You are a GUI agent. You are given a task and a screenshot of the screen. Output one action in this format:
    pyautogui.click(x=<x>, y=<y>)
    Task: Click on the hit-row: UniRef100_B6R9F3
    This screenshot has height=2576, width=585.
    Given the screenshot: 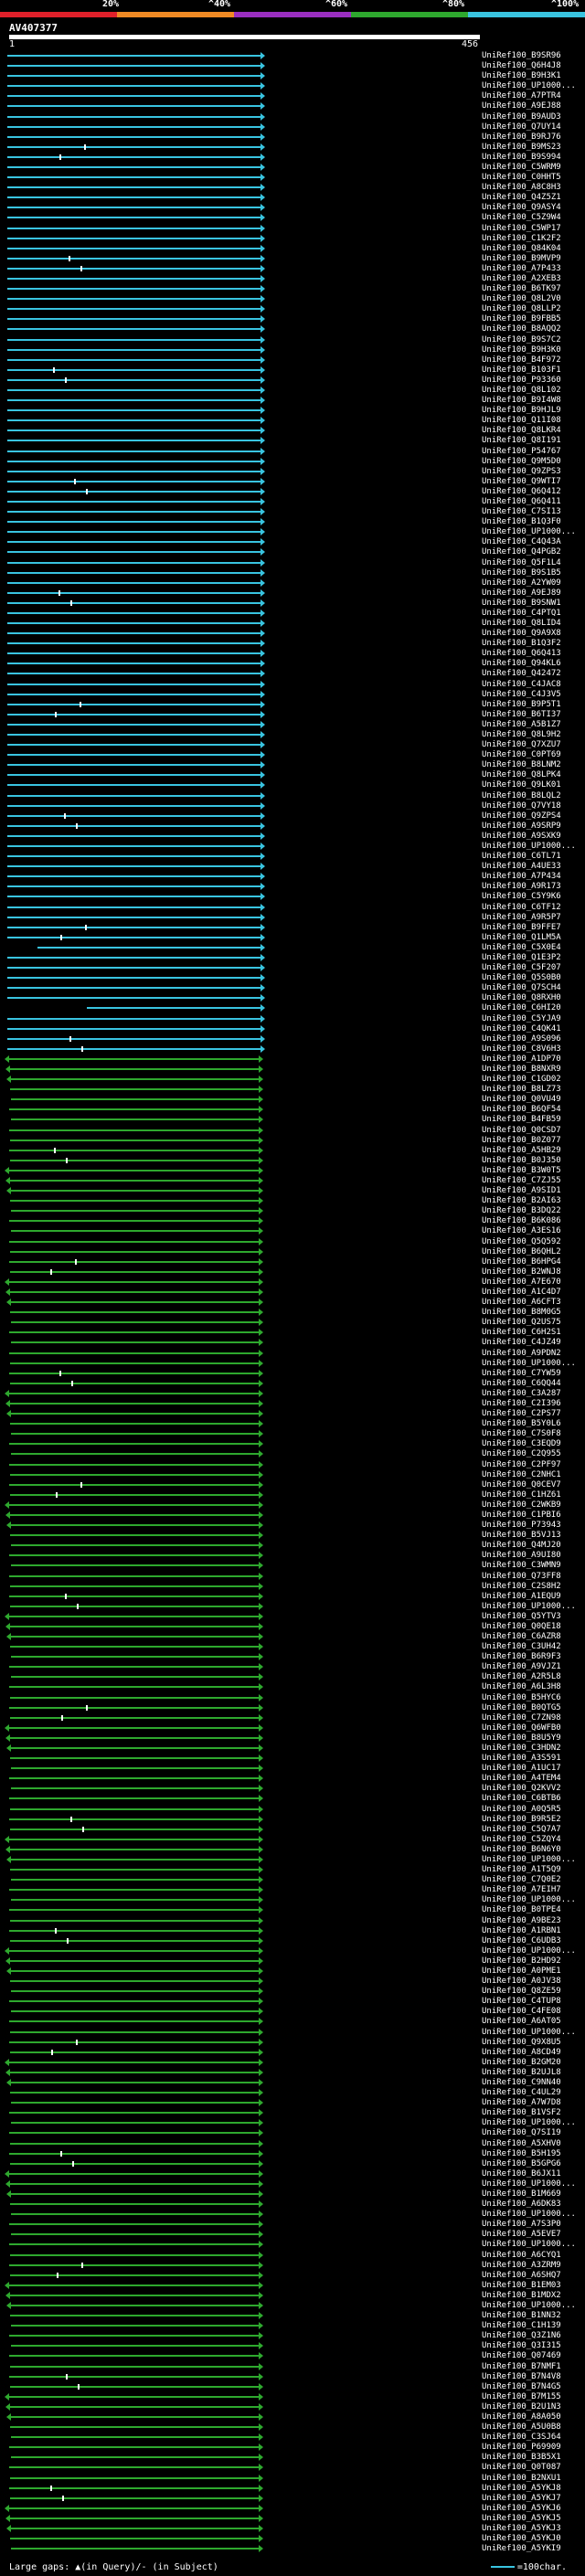 What is the action you would take?
    pyautogui.click(x=293, y=1657)
    